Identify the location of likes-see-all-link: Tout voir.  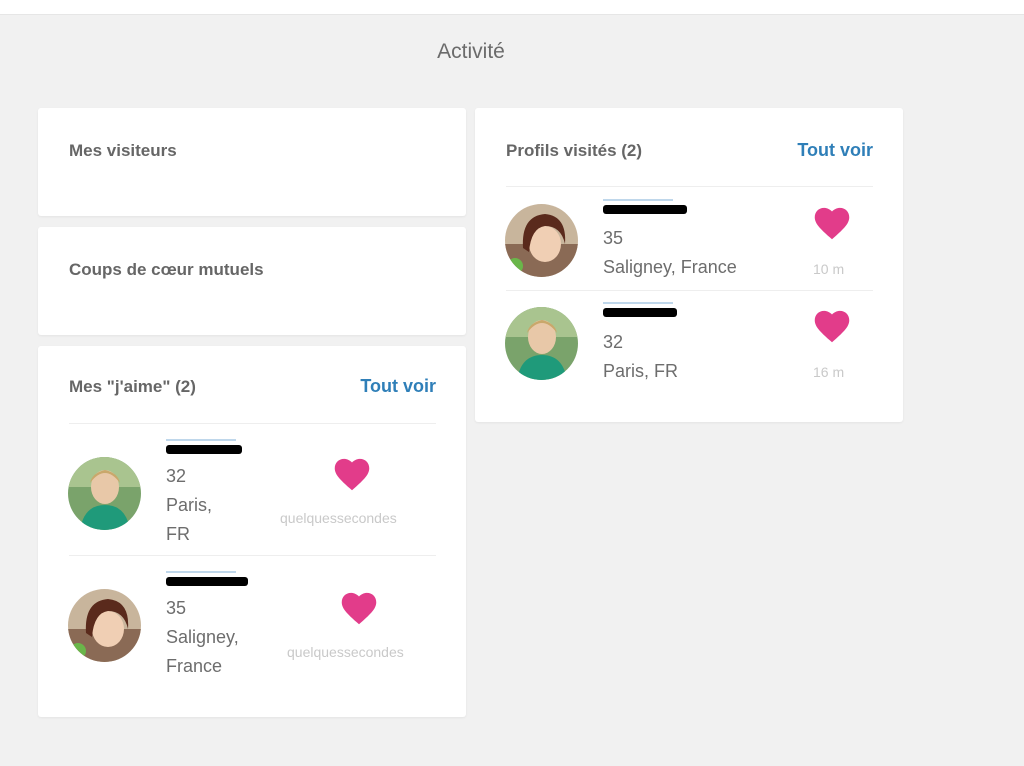
(398, 386).